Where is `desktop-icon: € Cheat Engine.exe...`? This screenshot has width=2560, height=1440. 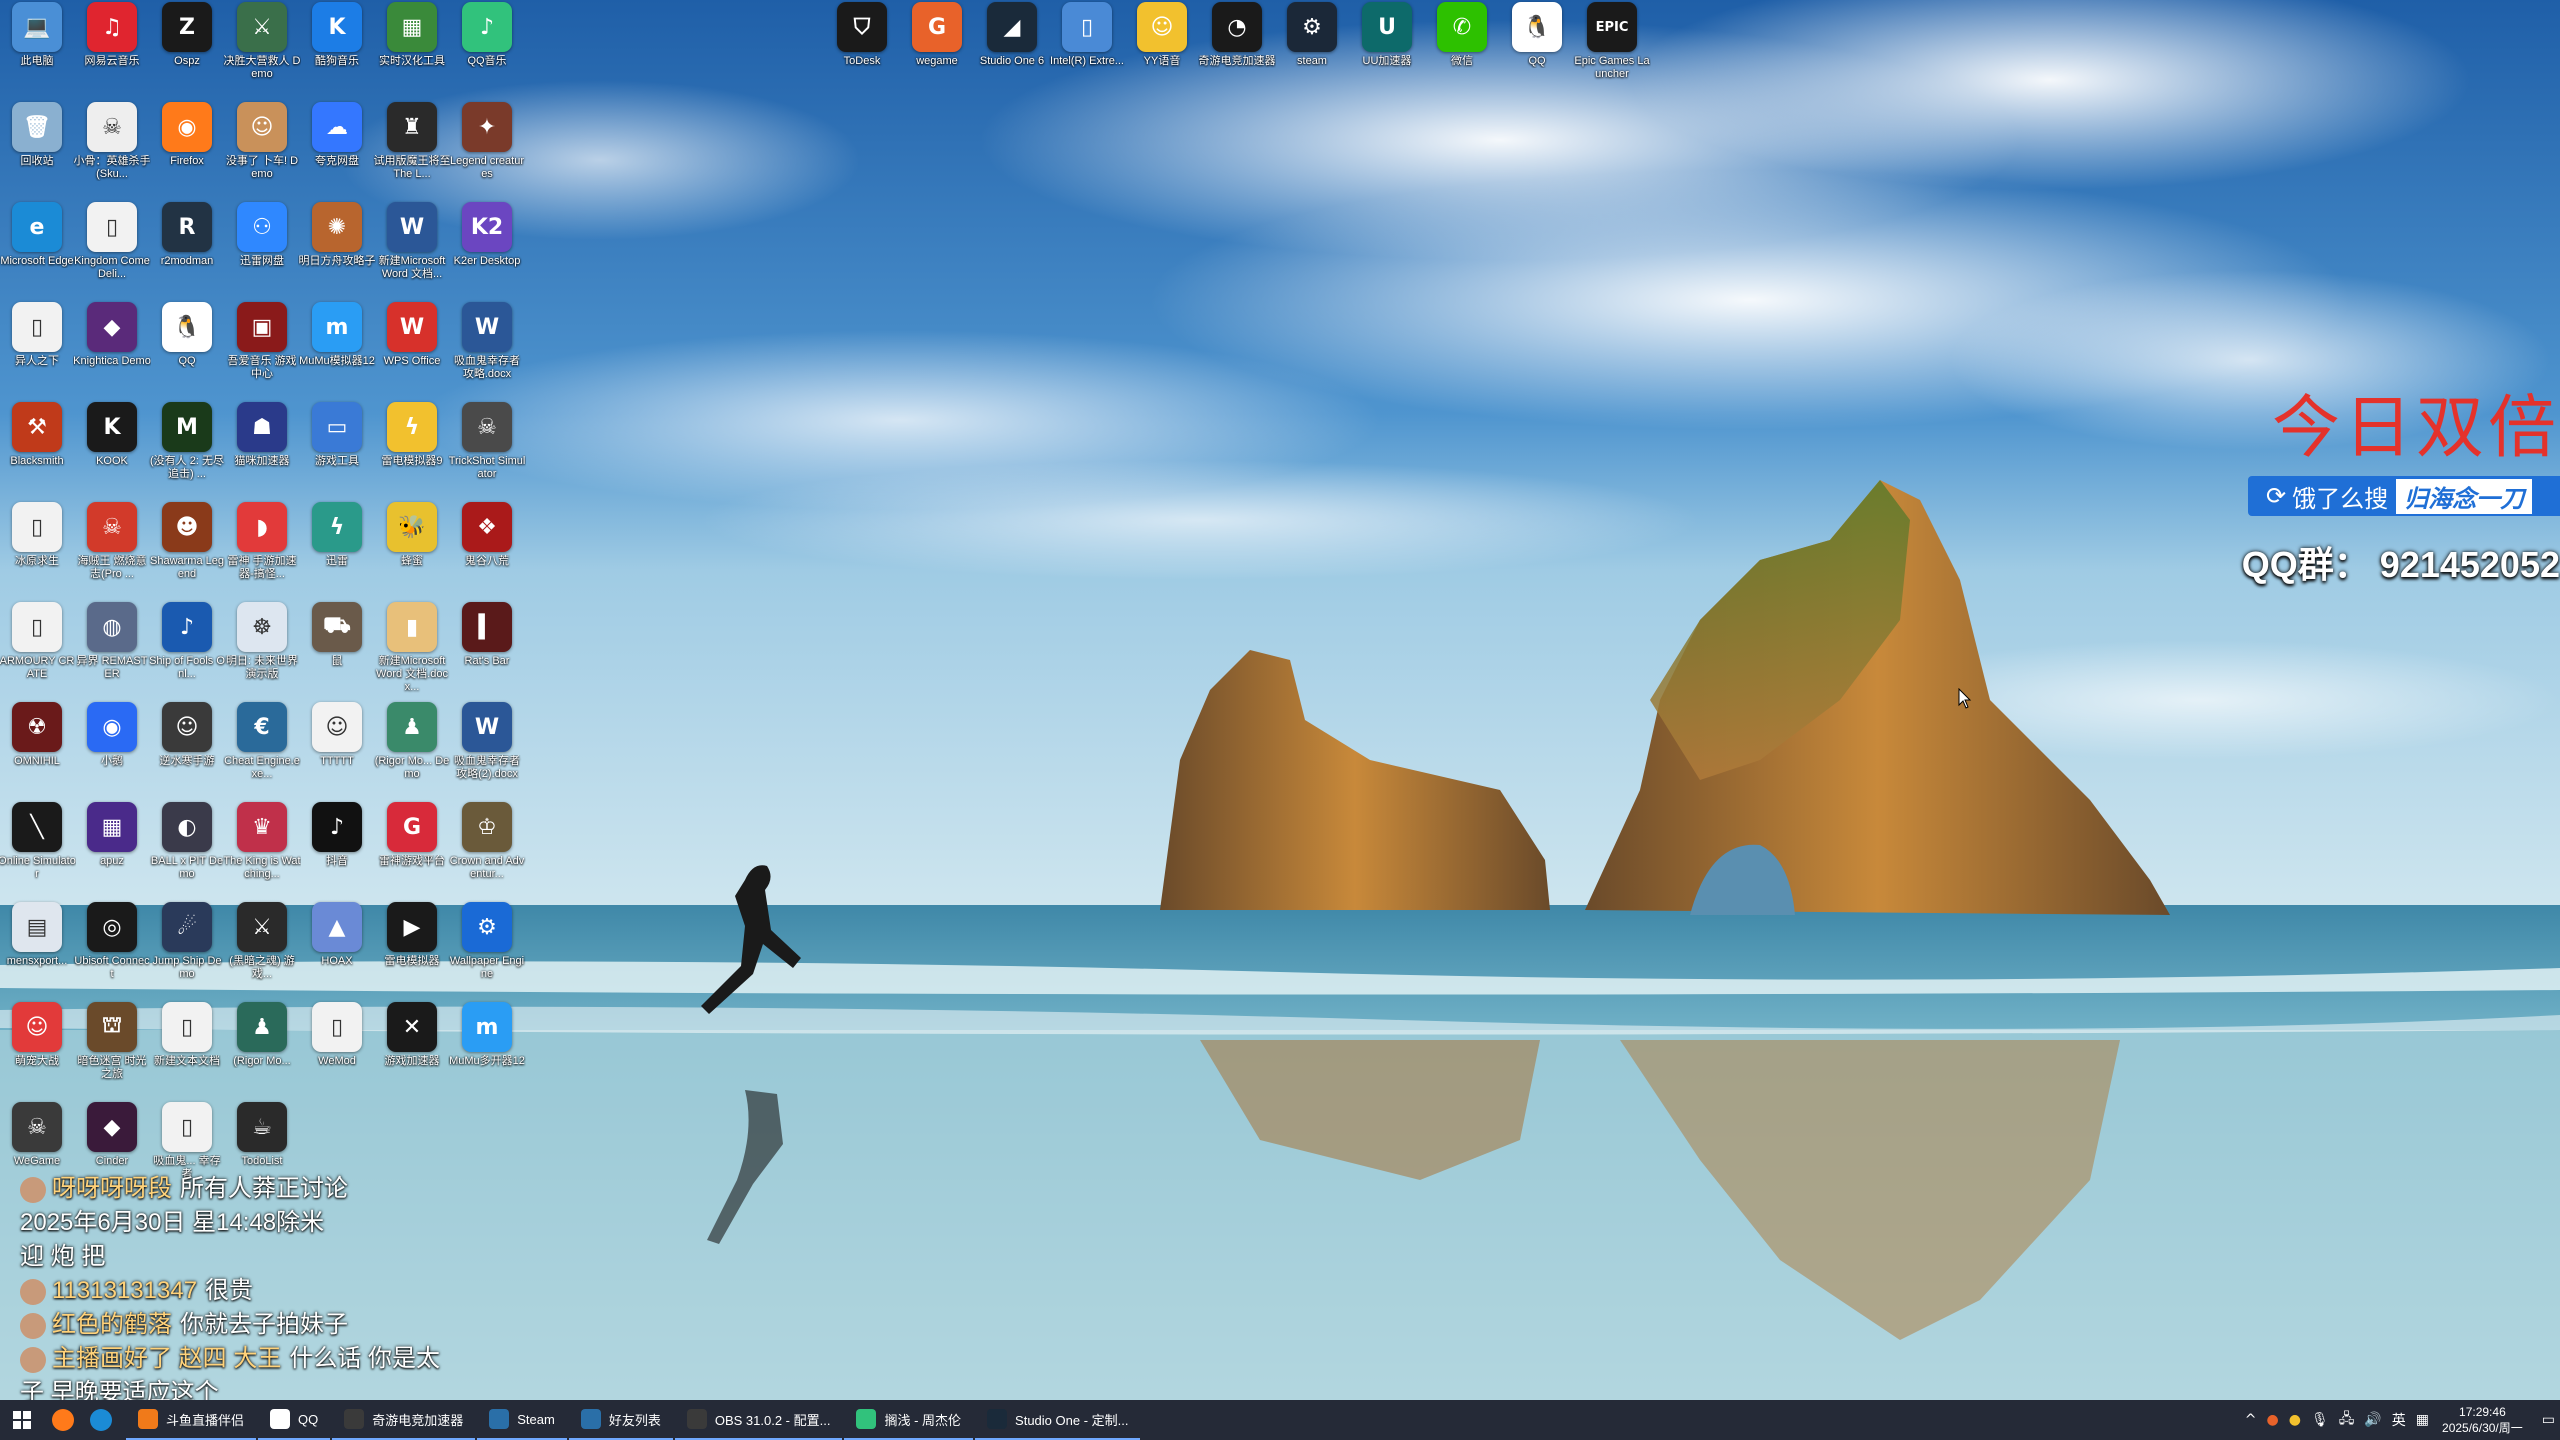 desktop-icon: € Cheat Engine.exe... is located at coordinates (262, 752).